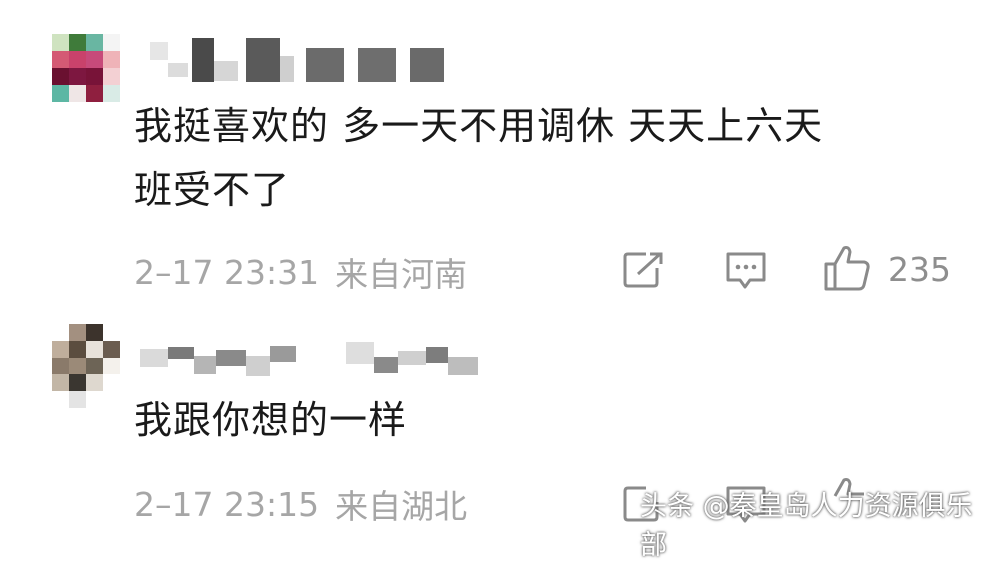 This screenshot has height=562, width=998. What do you see at coordinates (919, 269) in the screenshot?
I see `like-count: 235` at bounding box center [919, 269].